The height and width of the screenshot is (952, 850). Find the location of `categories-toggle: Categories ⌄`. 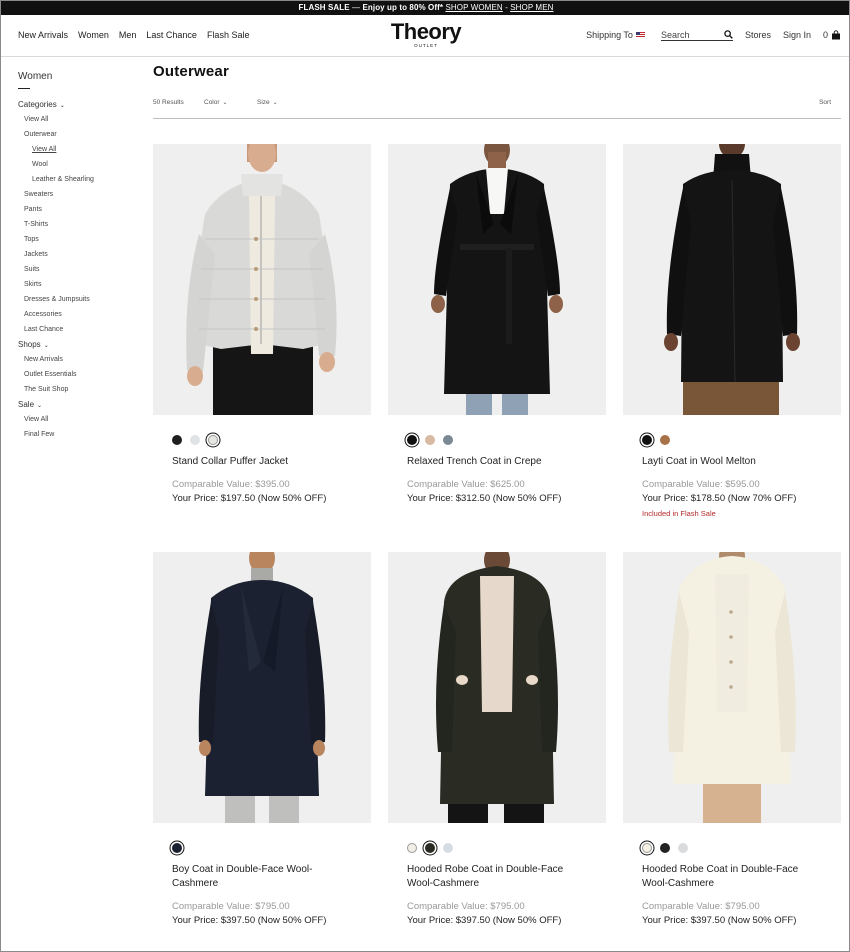

categories-toggle: Categories ⌄ is located at coordinates (78, 104).